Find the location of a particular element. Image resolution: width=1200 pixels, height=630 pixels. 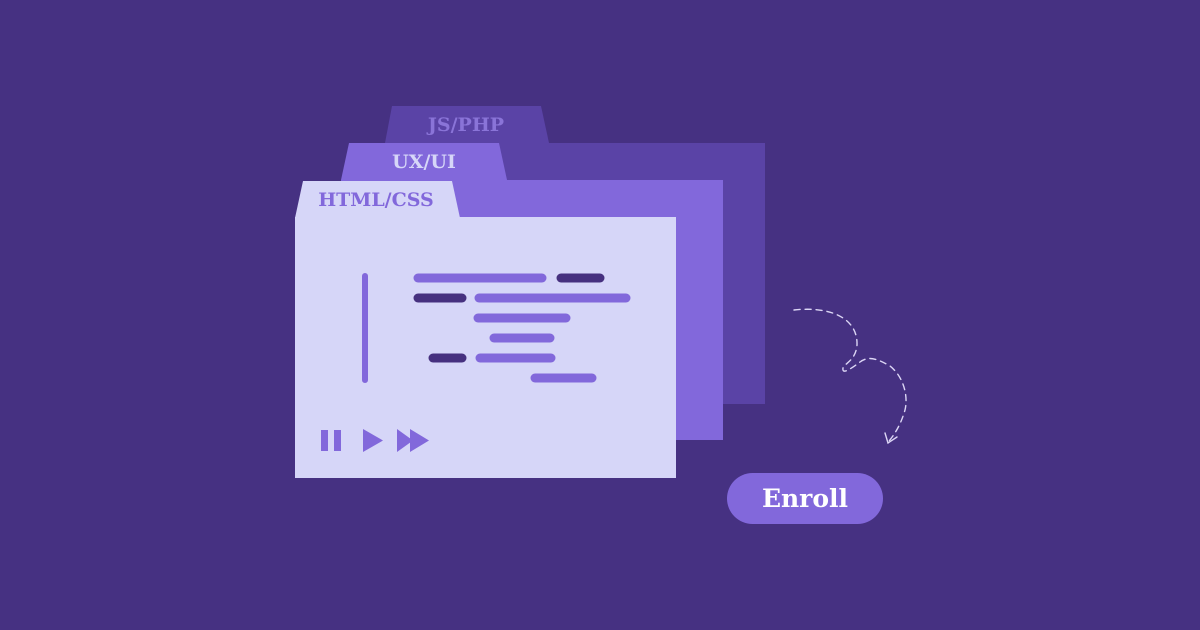

enroll-button: Enroll is located at coordinates (805, 498).